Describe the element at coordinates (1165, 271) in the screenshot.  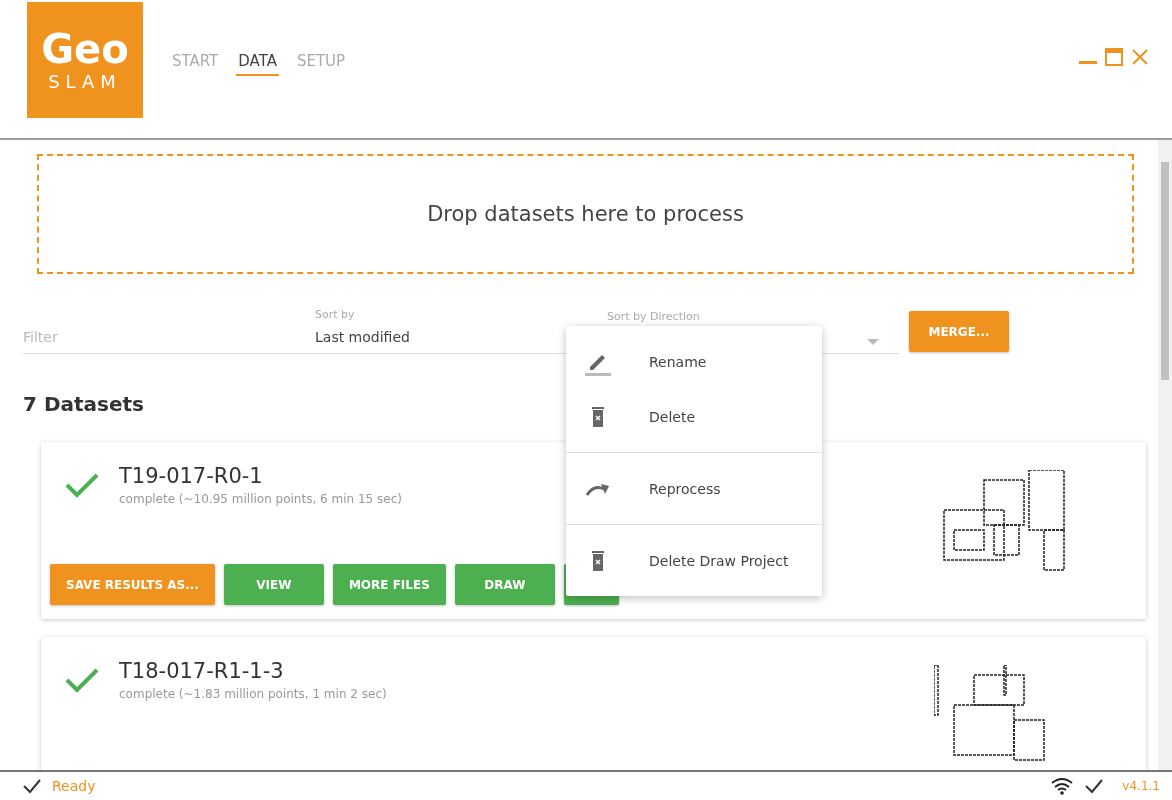
I see `scrollbar-thumb` at that location.